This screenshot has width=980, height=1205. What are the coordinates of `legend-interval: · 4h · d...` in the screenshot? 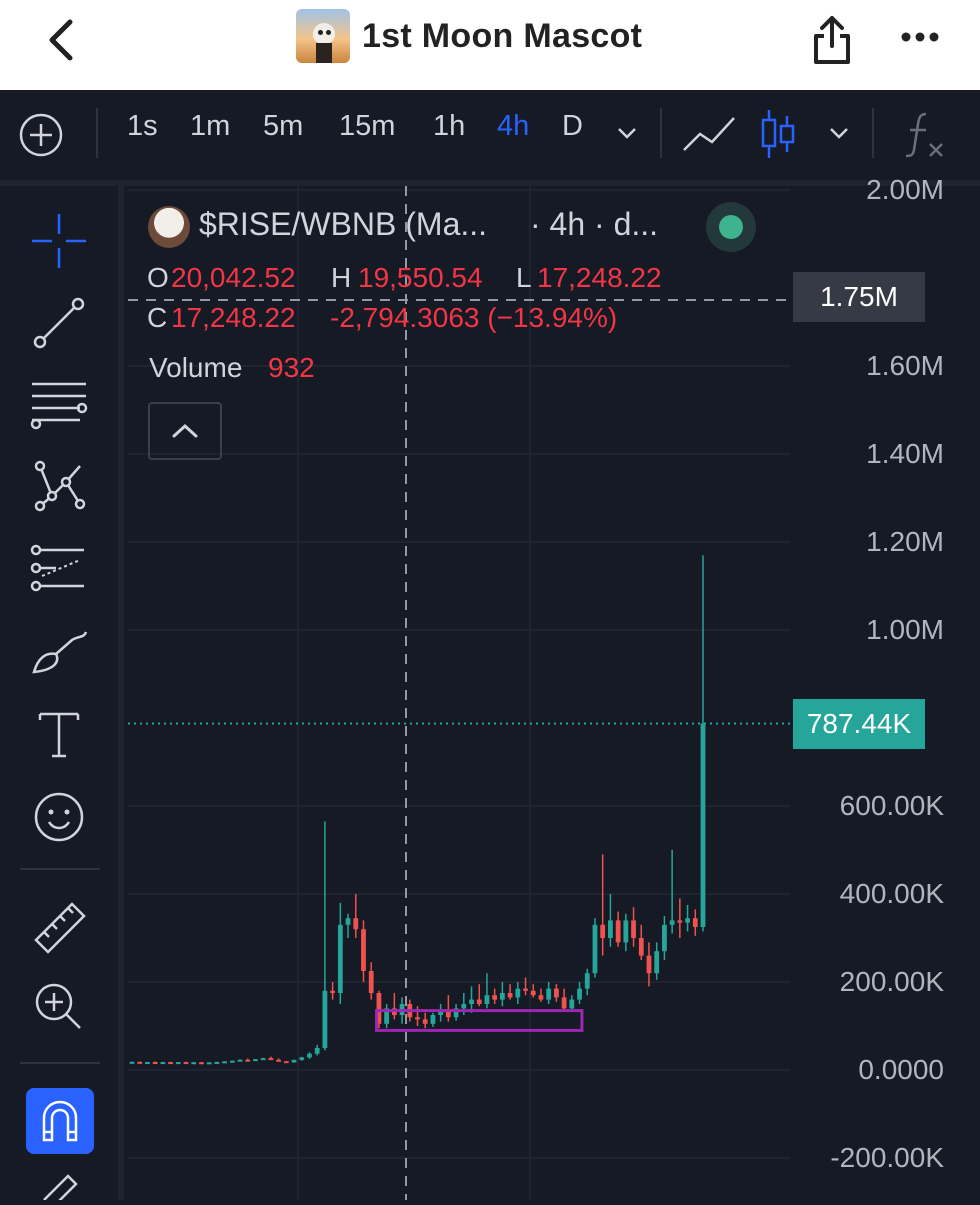 It's located at (594, 224).